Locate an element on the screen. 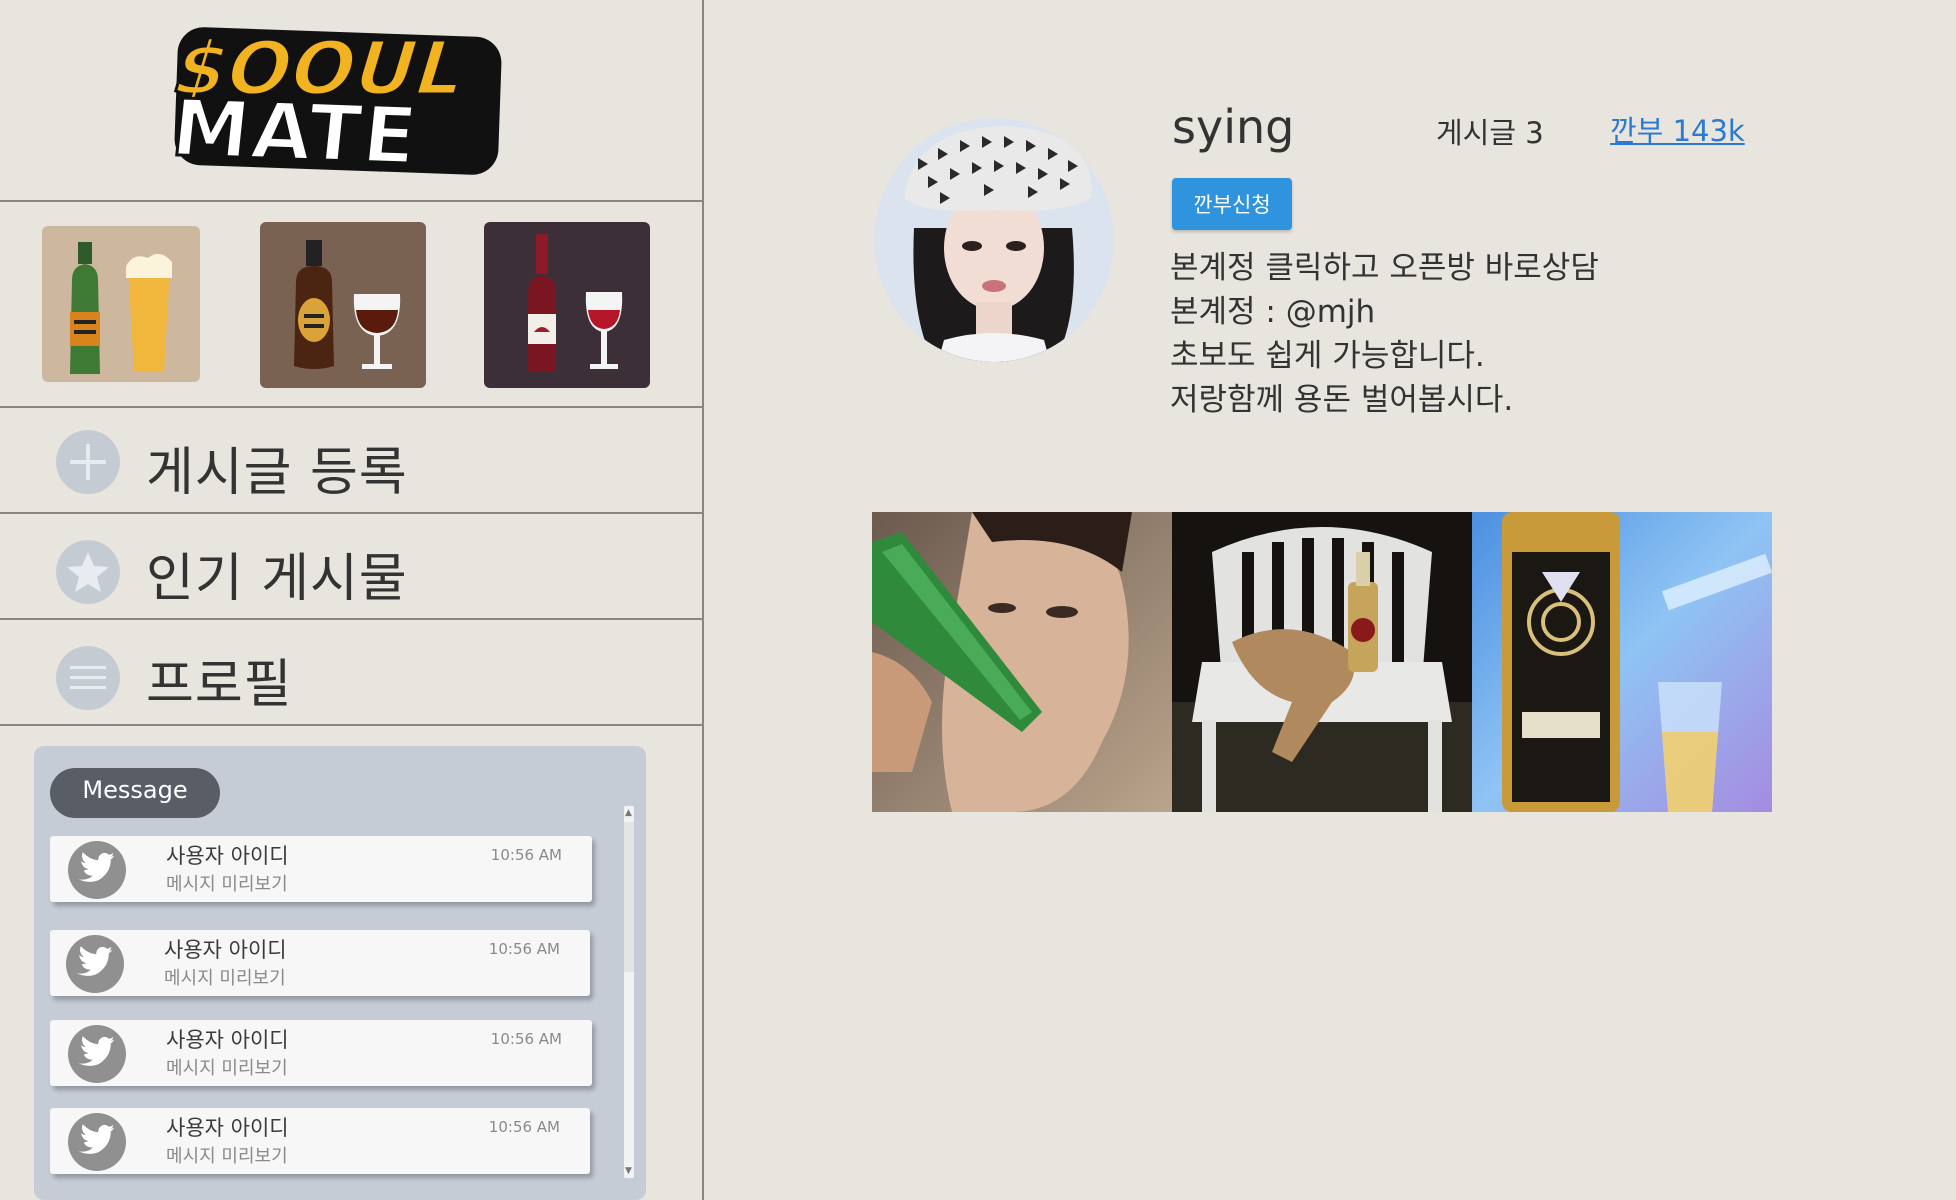 The width and height of the screenshot is (1956, 1200). menu-lines-icon is located at coordinates (88, 678).